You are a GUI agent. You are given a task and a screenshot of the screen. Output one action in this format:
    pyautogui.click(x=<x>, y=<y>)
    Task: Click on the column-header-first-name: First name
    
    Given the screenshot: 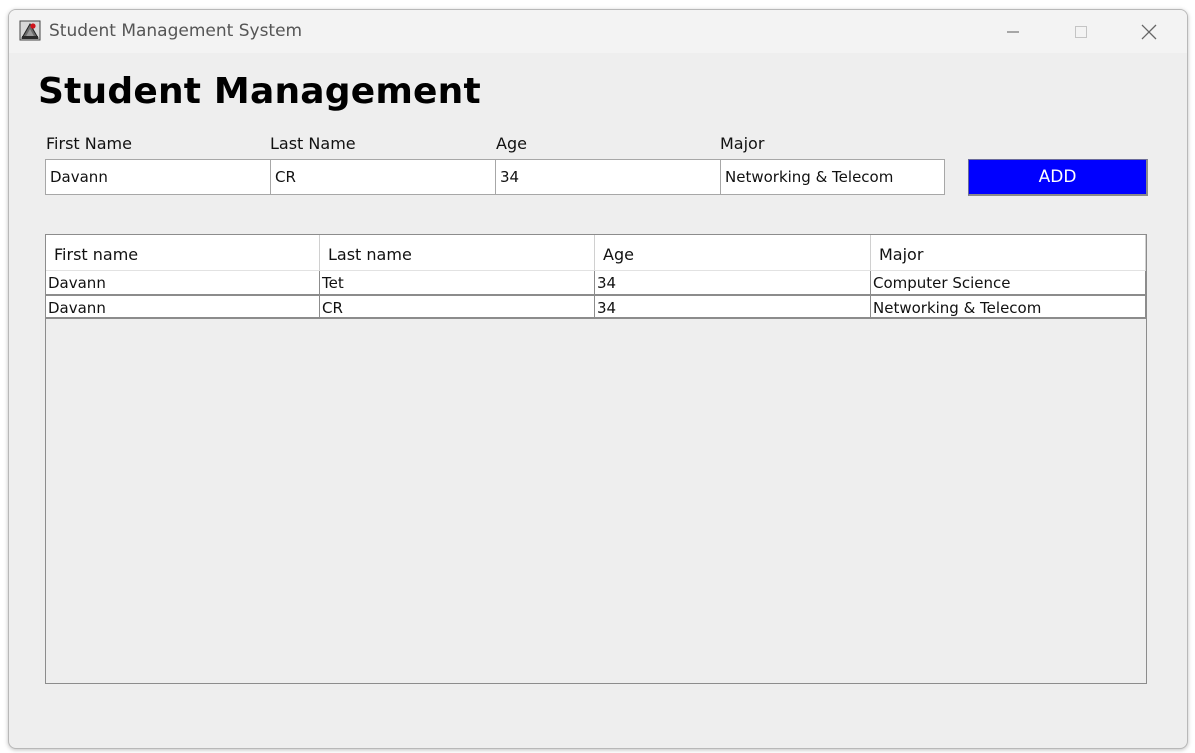 What is the action you would take?
    pyautogui.click(x=183, y=253)
    